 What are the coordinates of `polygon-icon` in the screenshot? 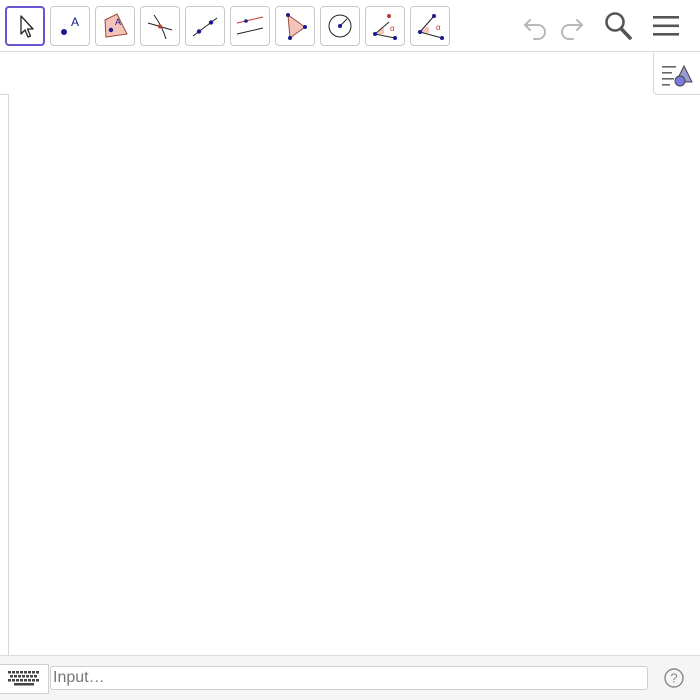 It's located at (296, 26).